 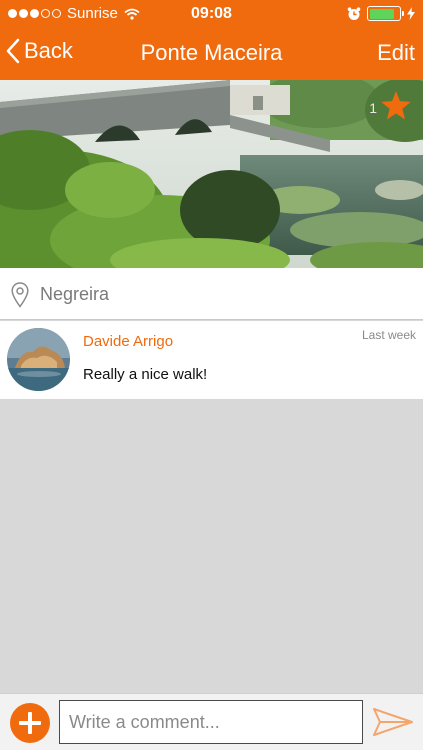 I want to click on edit-button: Edit, so click(x=396, y=53).